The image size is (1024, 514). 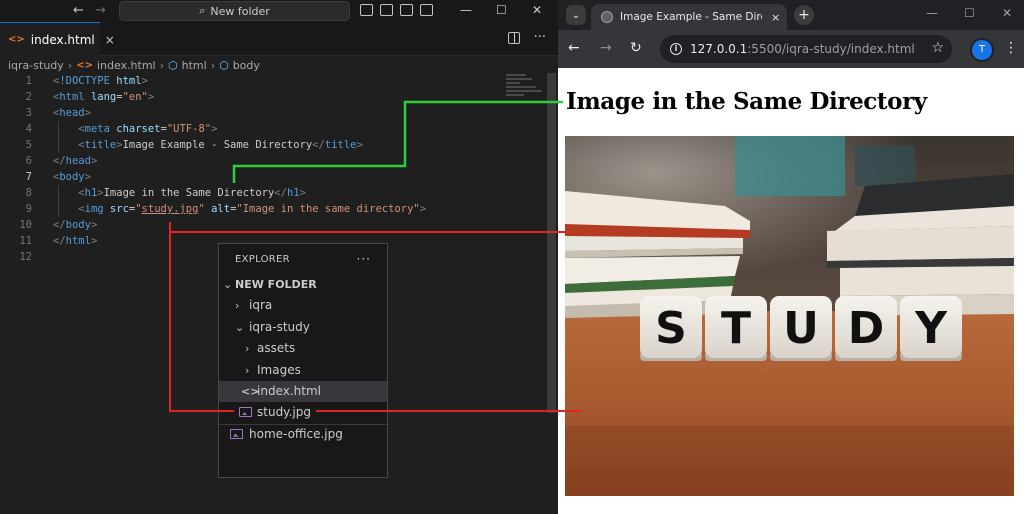 I want to click on toggle-secondary-sidebar-icon, so click(x=406, y=10).